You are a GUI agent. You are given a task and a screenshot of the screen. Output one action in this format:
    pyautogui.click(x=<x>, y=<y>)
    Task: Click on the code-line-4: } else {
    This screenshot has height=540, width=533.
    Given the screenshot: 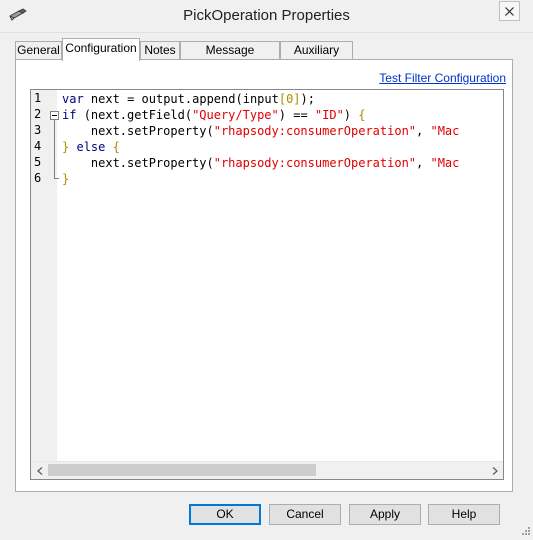 What is the action you would take?
    pyautogui.click(x=91, y=147)
    